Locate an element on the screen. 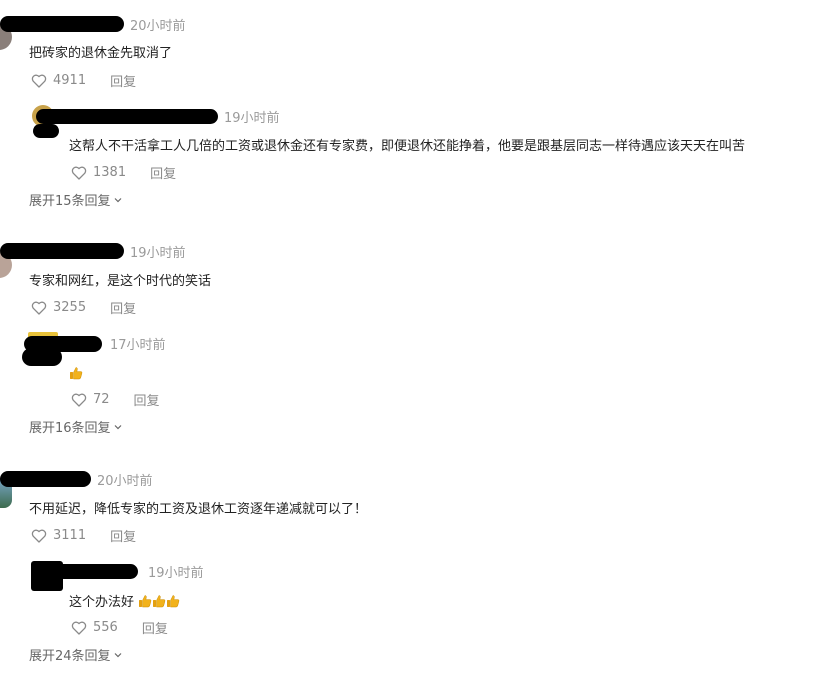 The image size is (822, 676). reply-actions: 1381 回复 is located at coordinates (123, 172).